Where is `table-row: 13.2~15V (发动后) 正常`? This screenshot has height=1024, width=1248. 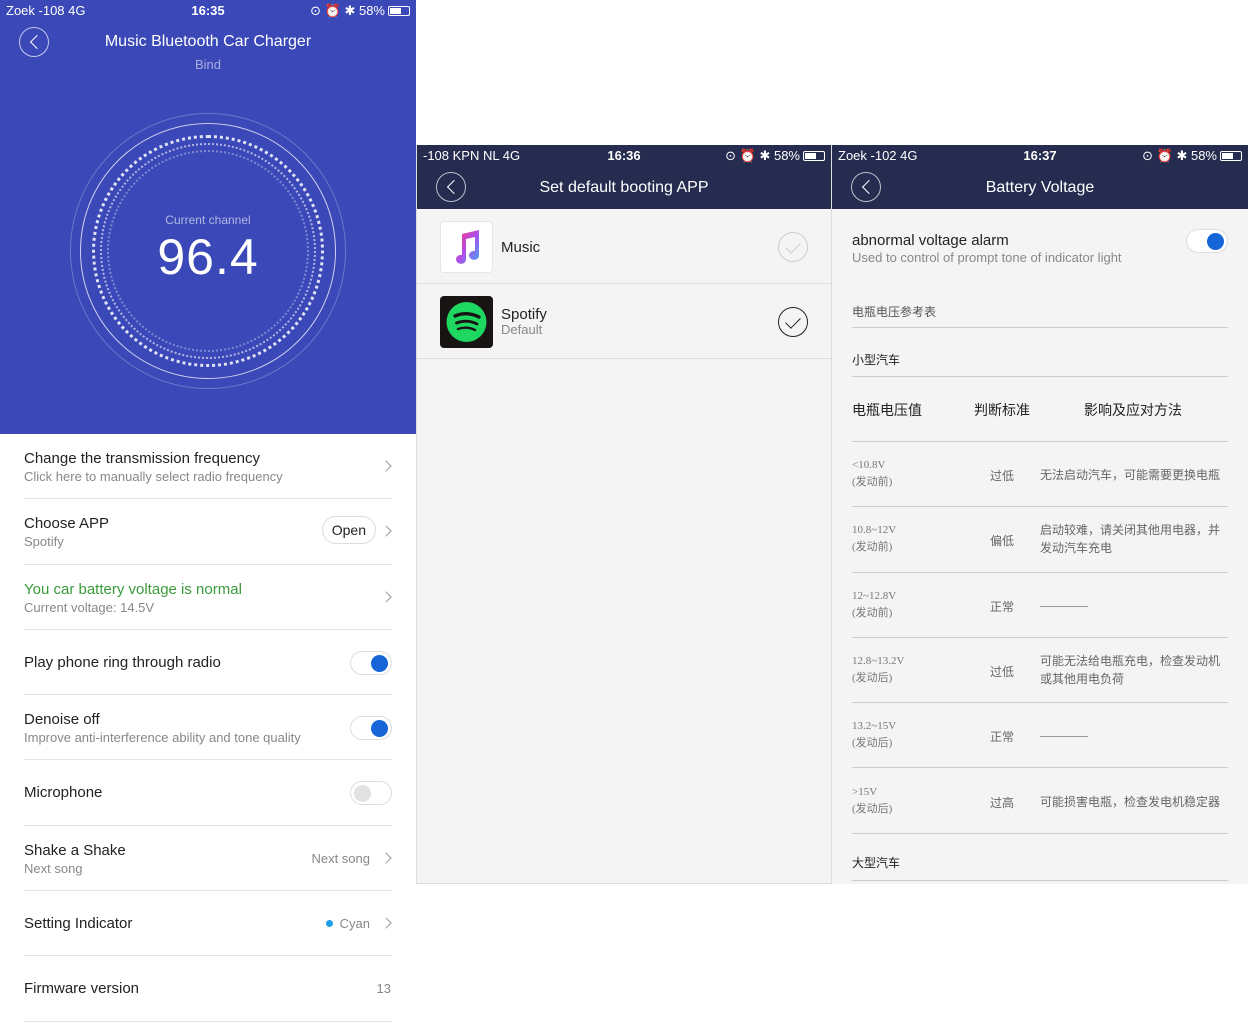 table-row: 13.2~15V (发动后) 正常 is located at coordinates (1040, 736).